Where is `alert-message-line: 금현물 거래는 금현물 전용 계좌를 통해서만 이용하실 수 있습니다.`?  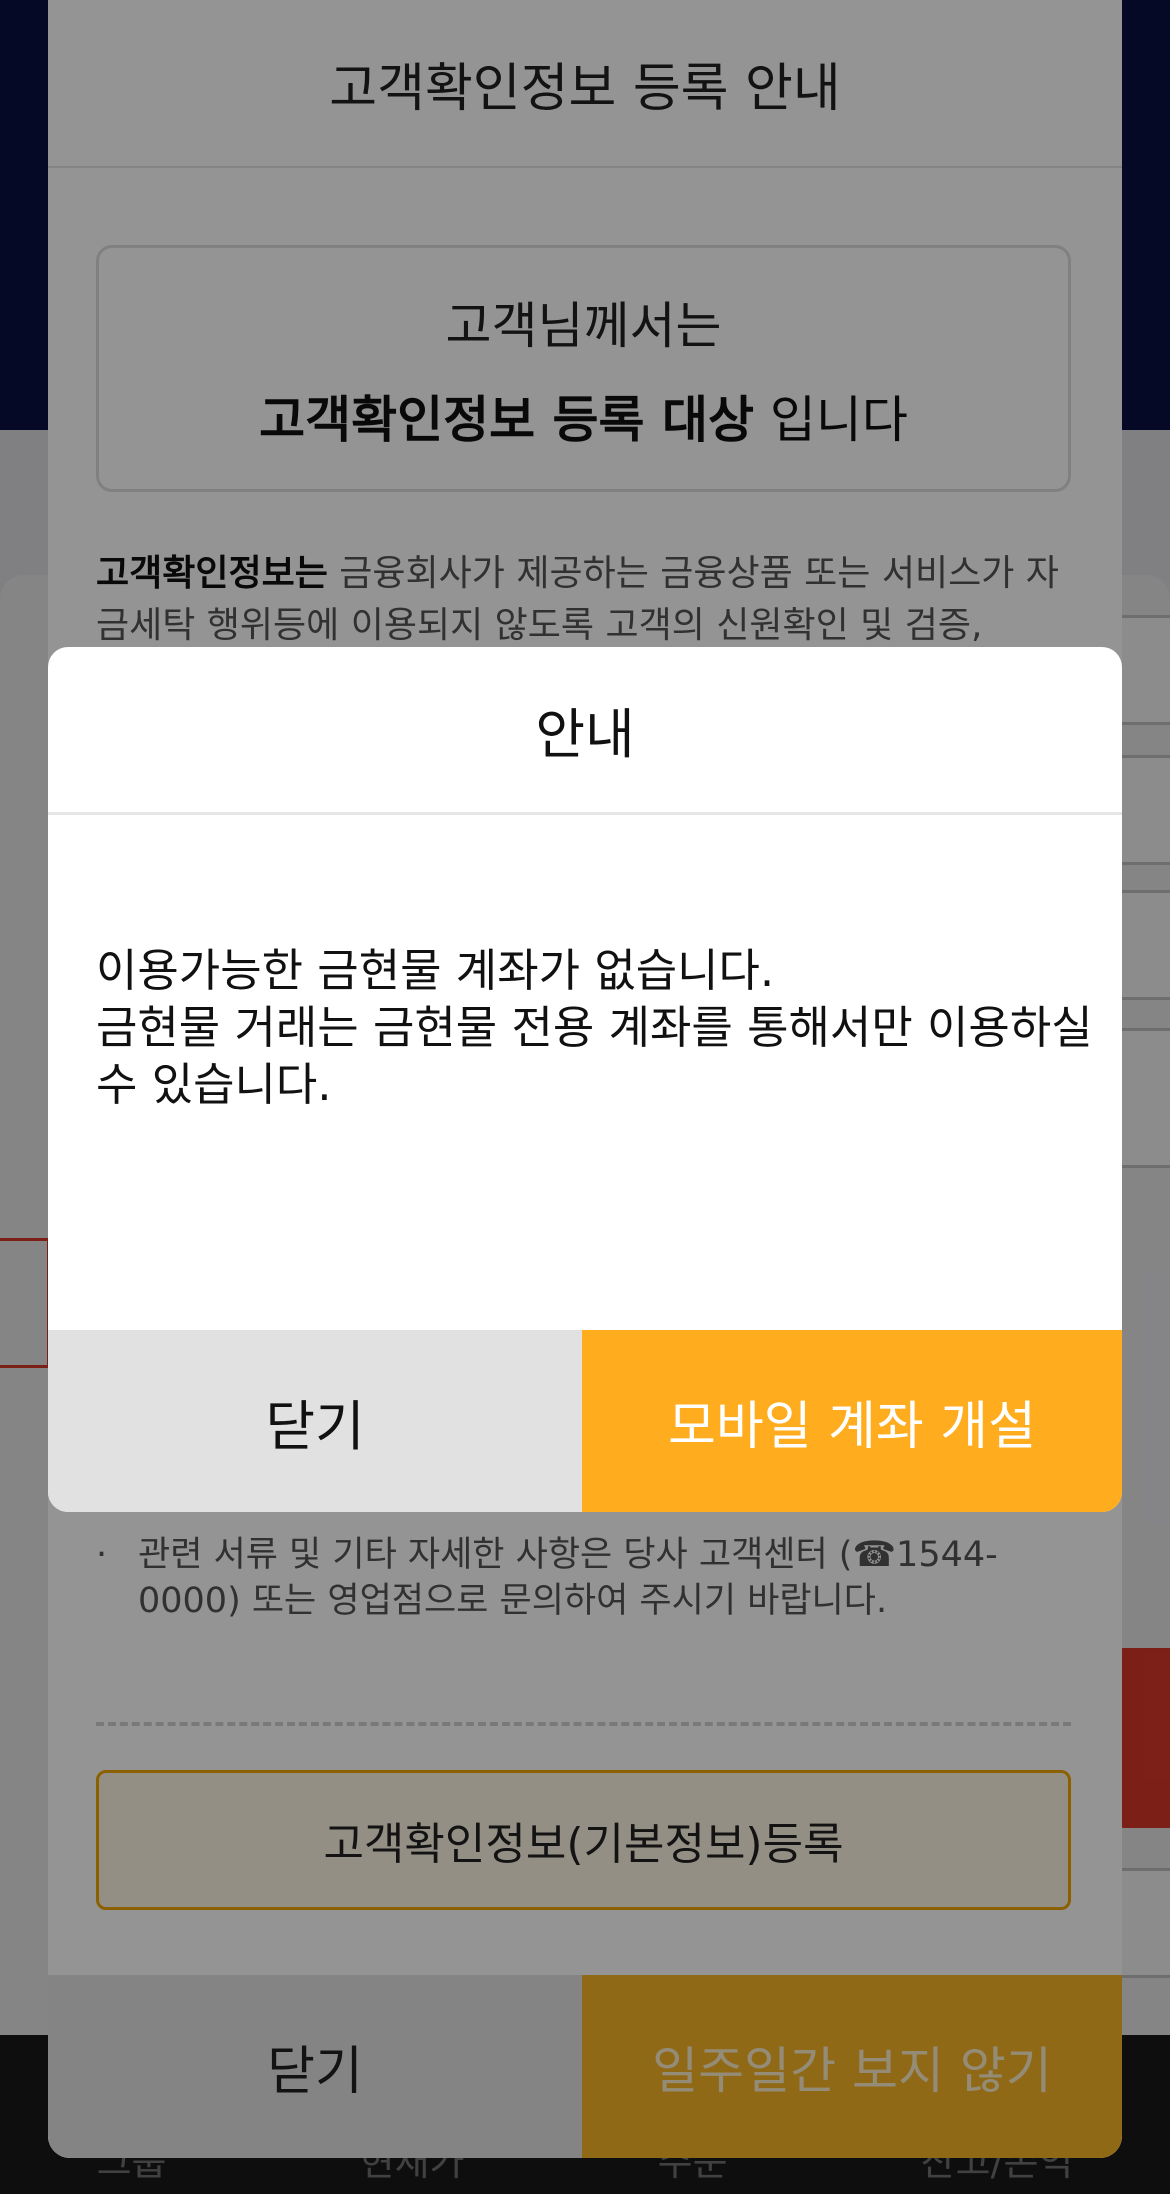
alert-message-line: 금현물 거래는 금현물 전용 계좌를 통해서만 이용하실 수 있습니다. is located at coordinates (594, 1056).